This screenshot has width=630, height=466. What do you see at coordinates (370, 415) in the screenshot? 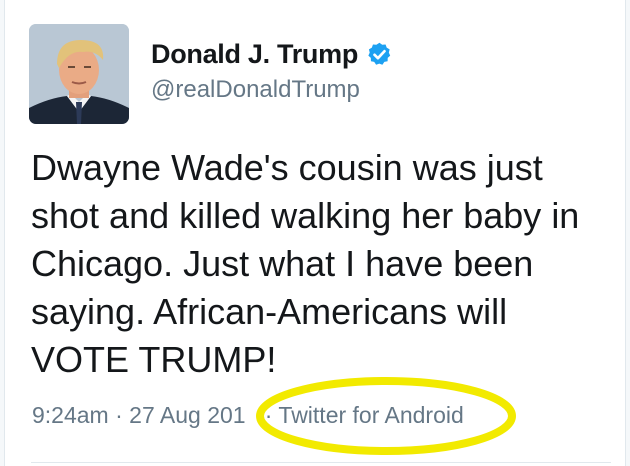
I see `source-app-link: Twitter for Android` at bounding box center [370, 415].